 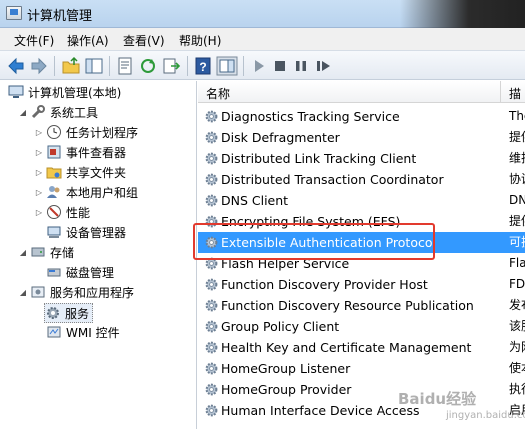 I want to click on tree-item-task-scheduler: 任务计划程序, so click(x=92, y=133).